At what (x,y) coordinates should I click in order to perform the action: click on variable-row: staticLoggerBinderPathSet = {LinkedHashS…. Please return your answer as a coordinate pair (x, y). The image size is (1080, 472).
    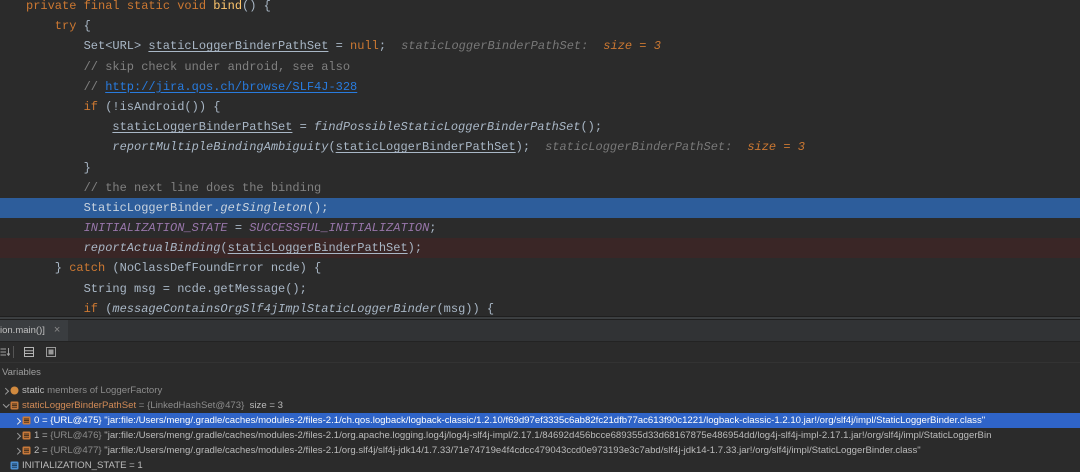
    Looking at the image, I should click on (540, 405).